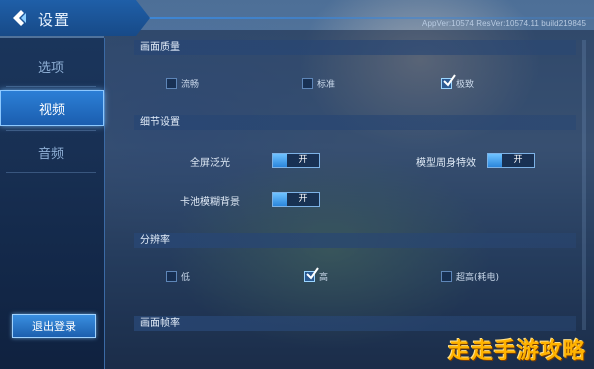 Image resolution: width=594 pixels, height=369 pixels. What do you see at coordinates (210, 163) in the screenshot?
I see `fullscreen-glow-label: 全屏泛光` at bounding box center [210, 163].